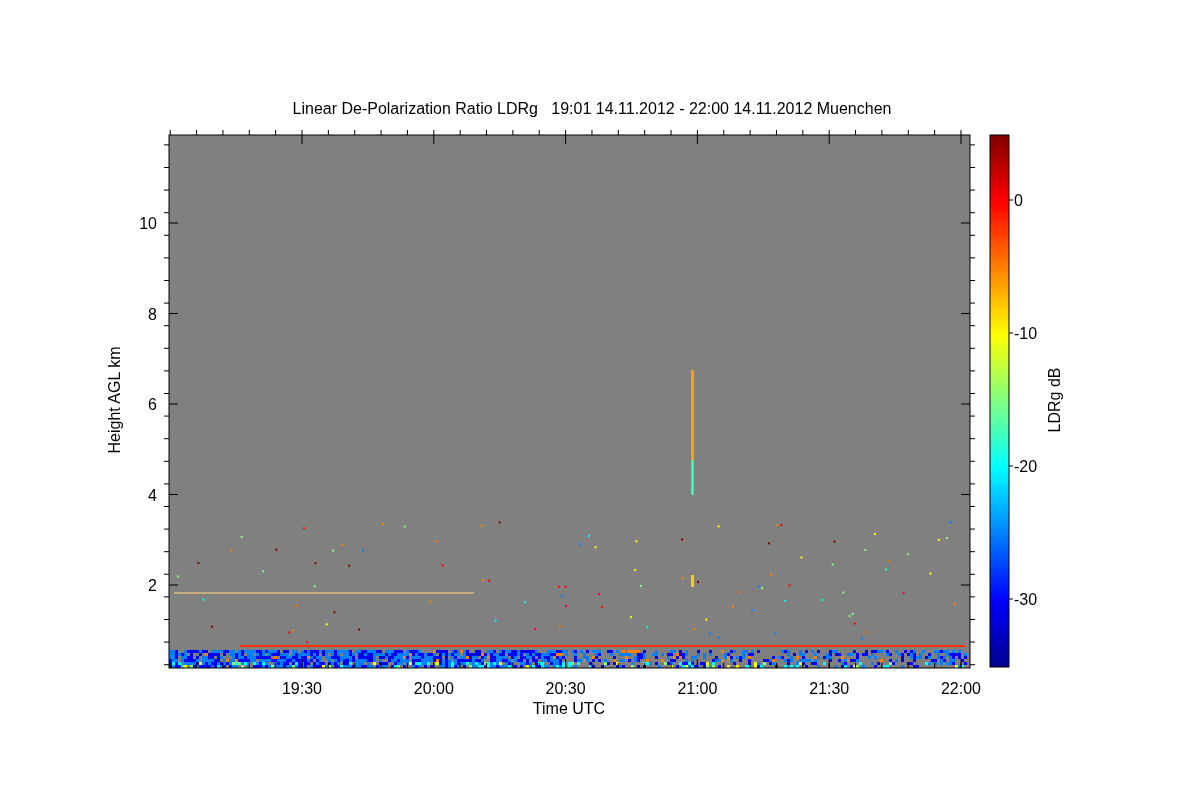 Image resolution: width=1200 pixels, height=800 pixels. Describe the element at coordinates (152, 495) in the screenshot. I see `tick-label: 4` at that location.